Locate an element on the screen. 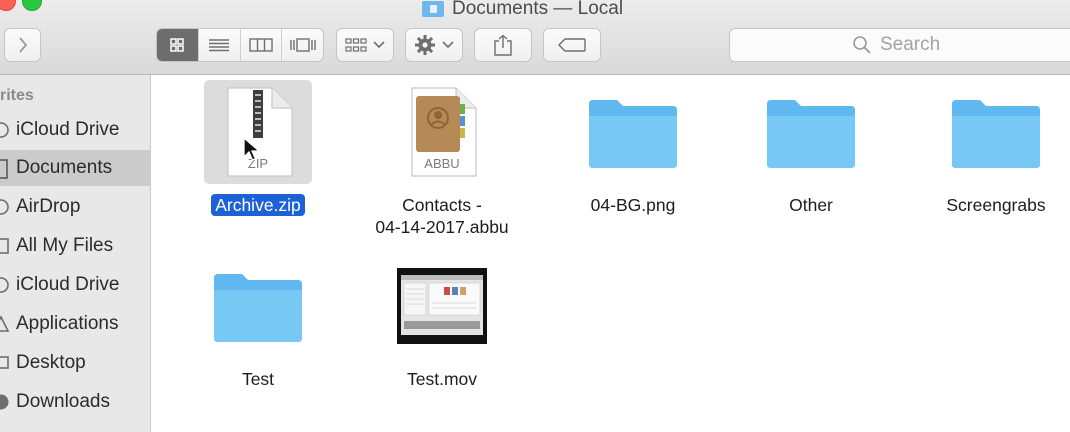  sidebar-item-icloud-drive: iCloud Drive is located at coordinates (75, 130).